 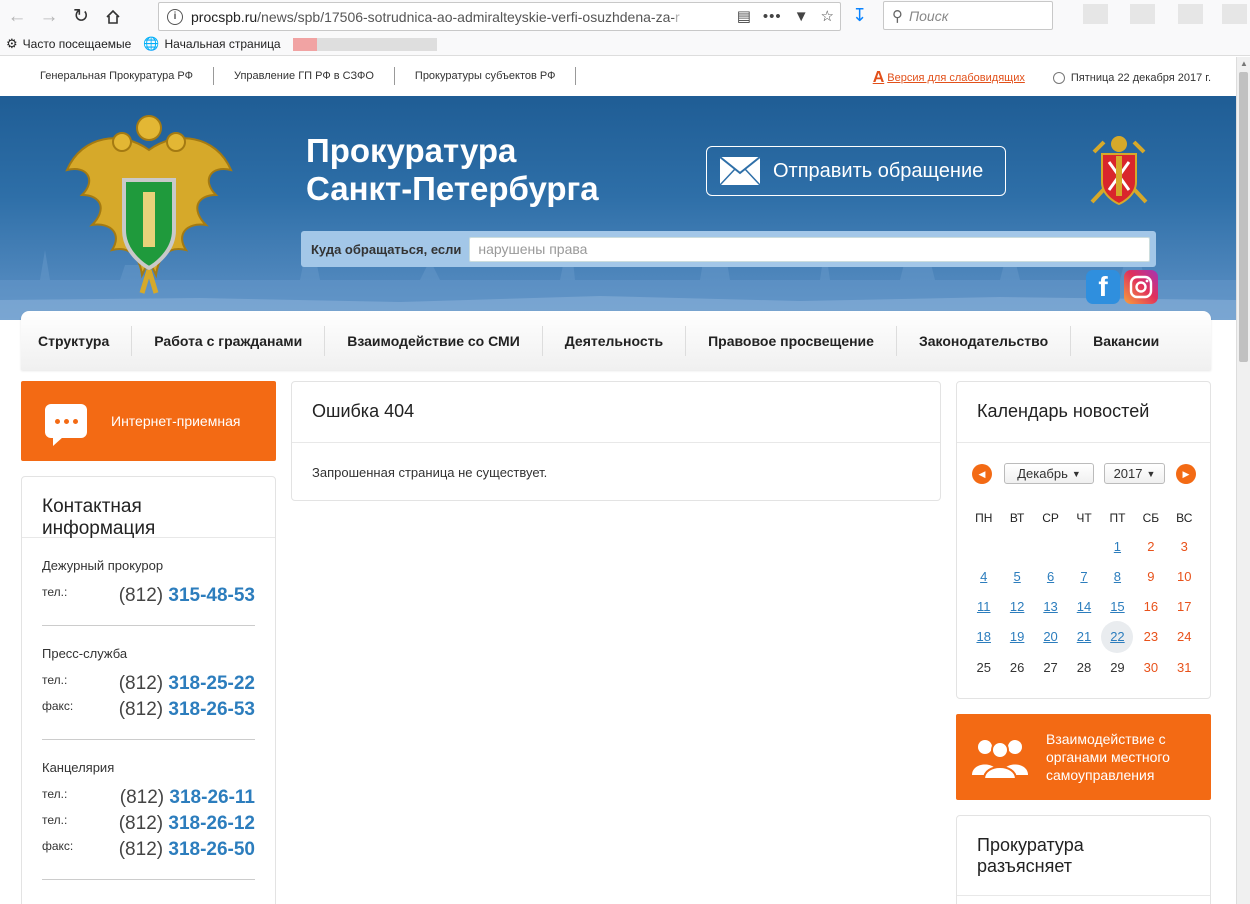 I want to click on bookmark-star-icon: ☆, so click(x=827, y=16).